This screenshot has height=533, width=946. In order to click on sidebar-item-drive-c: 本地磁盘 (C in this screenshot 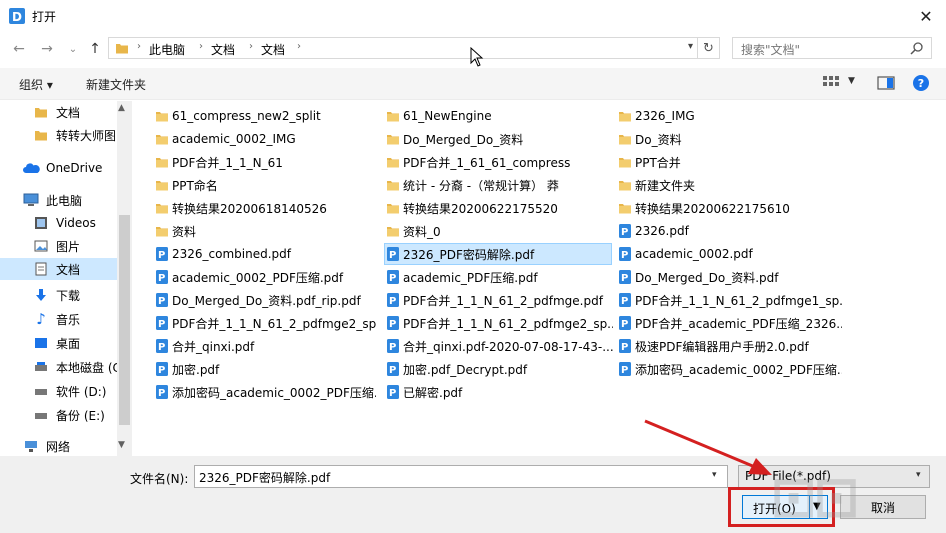, I will do `click(76, 367)`.